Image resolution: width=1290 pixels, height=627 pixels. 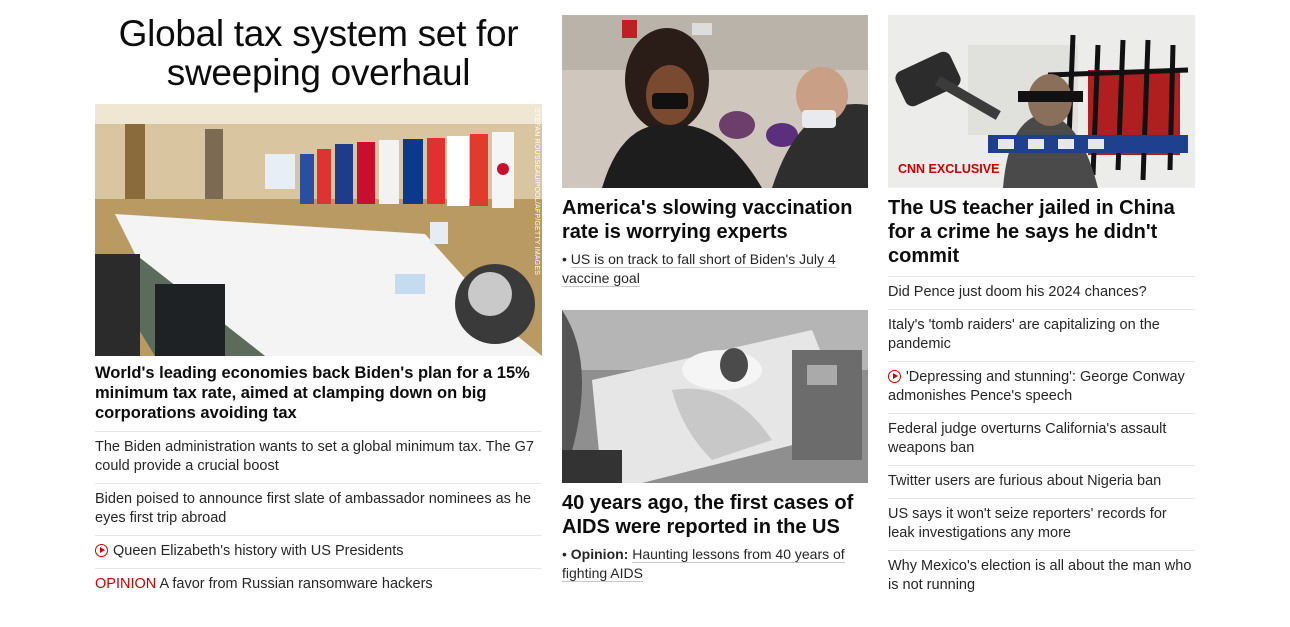 What do you see at coordinates (715, 396) in the screenshot?
I see `aids-patient-image` at bounding box center [715, 396].